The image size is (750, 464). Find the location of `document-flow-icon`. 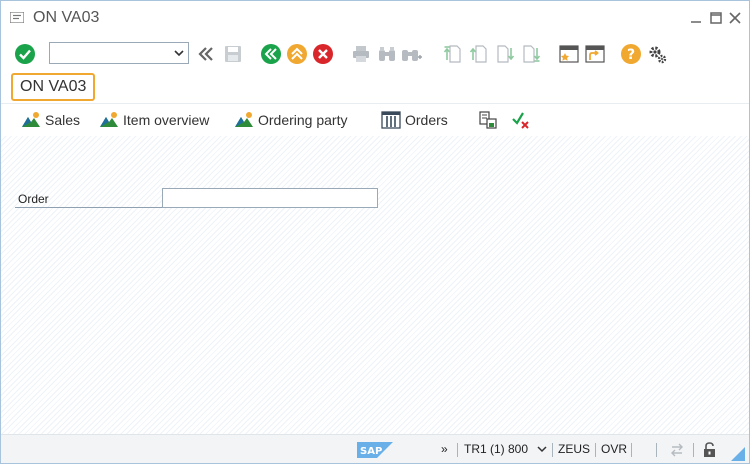

document-flow-icon is located at coordinates (488, 120).